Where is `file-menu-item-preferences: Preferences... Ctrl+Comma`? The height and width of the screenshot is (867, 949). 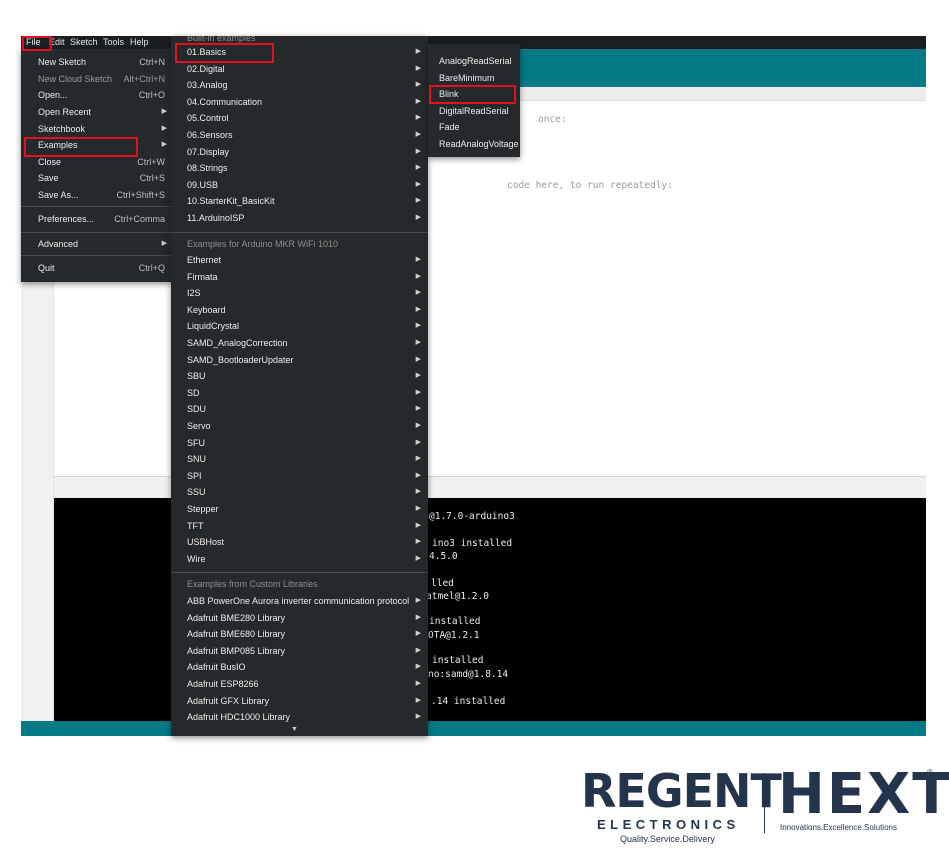
file-menu-item-preferences: Preferences... Ctrl+Comma is located at coordinates (97, 219).